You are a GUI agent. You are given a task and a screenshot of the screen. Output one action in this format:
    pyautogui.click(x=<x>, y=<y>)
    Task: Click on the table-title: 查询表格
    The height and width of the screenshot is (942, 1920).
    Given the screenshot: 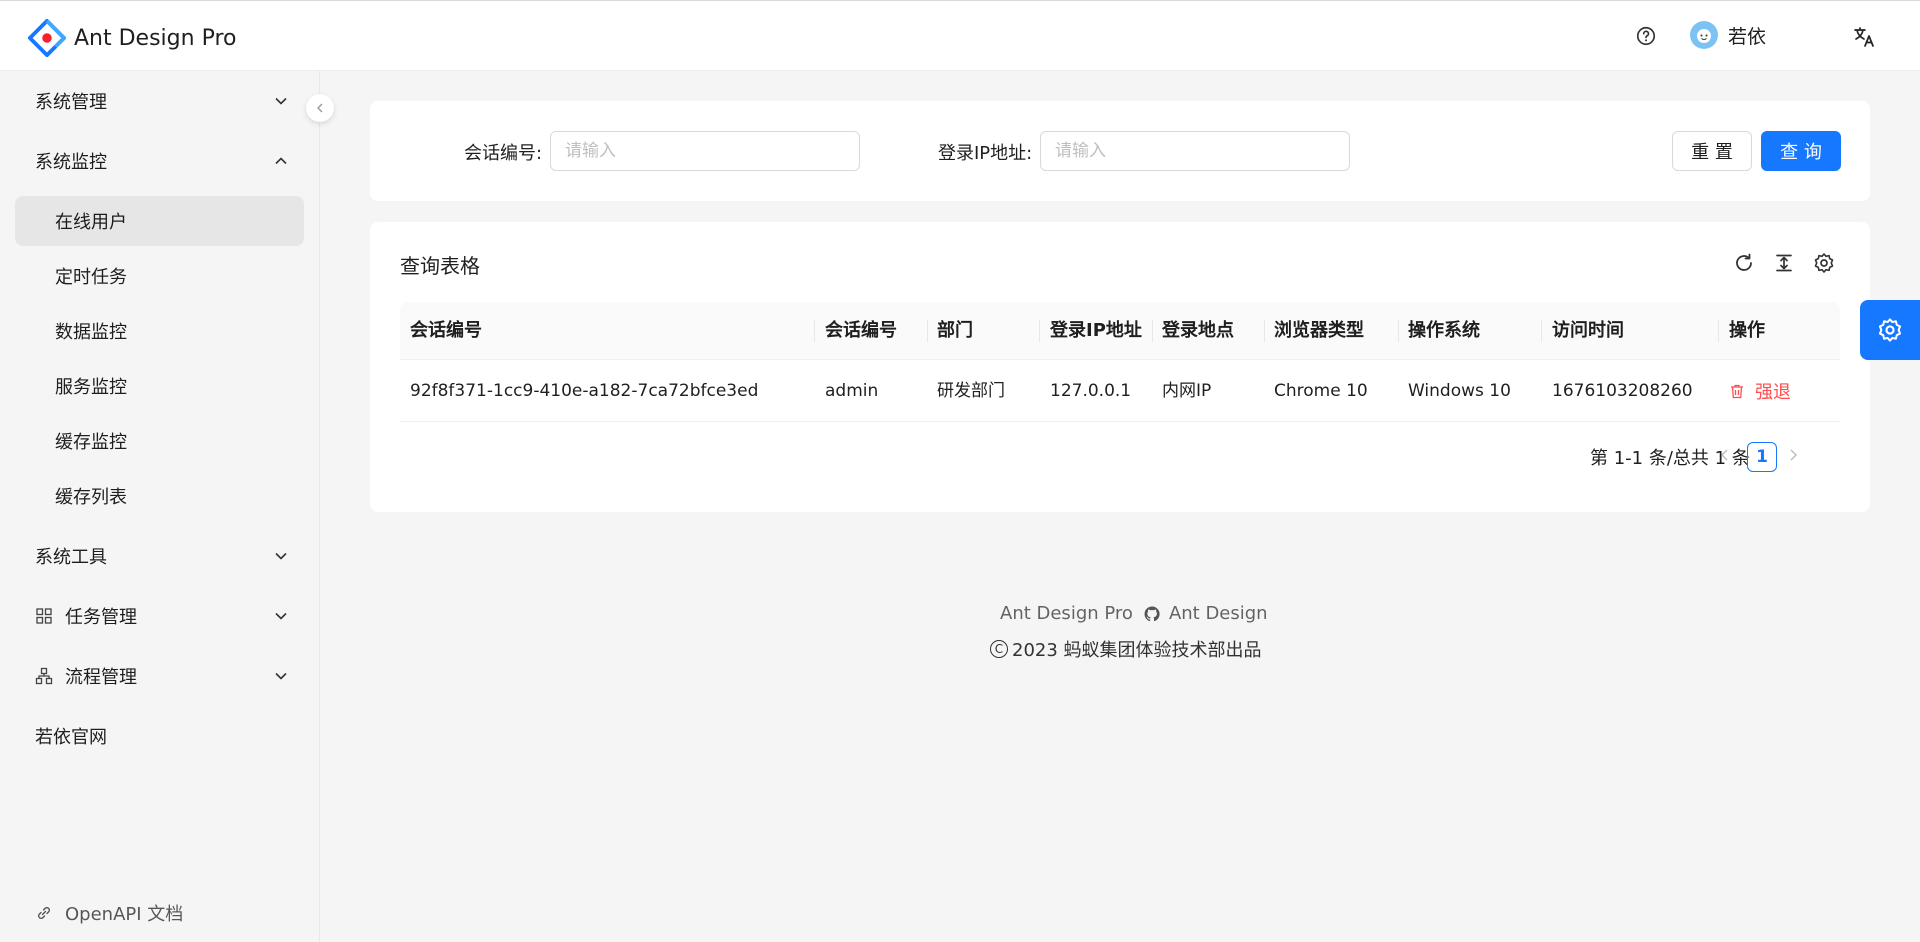 What is the action you would take?
    pyautogui.click(x=440, y=266)
    